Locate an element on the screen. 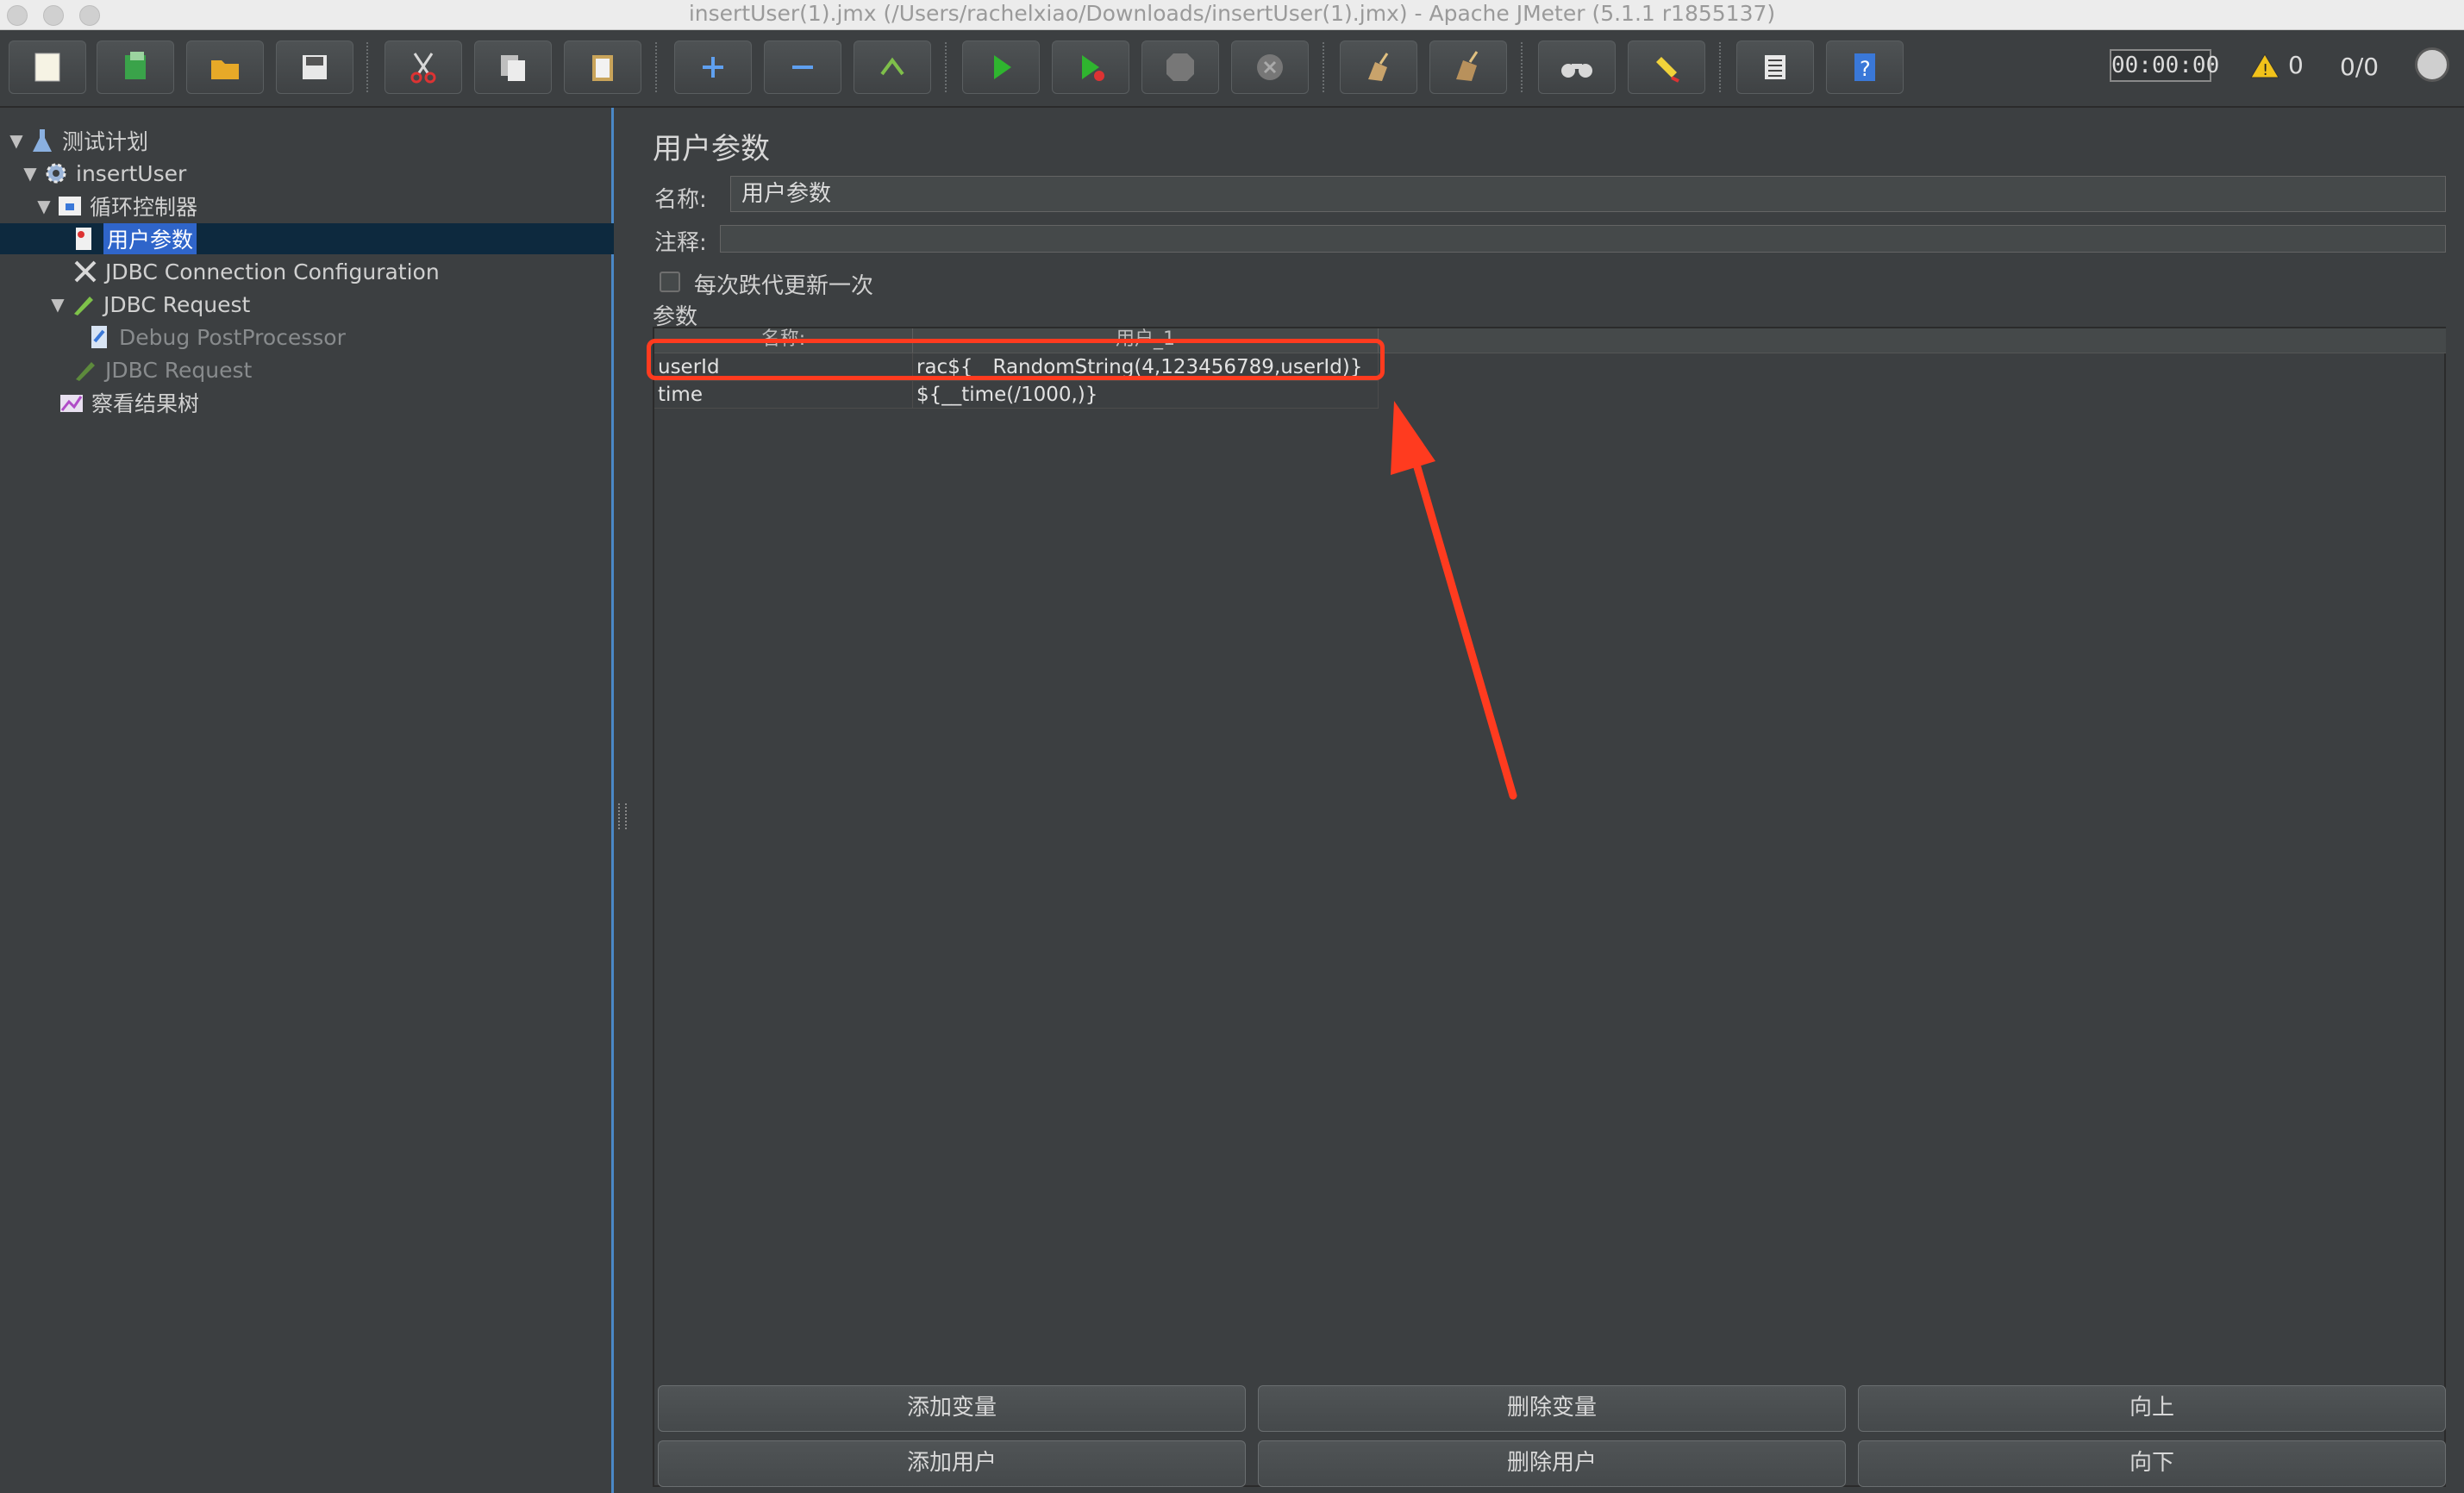 This screenshot has height=1493, width=2464. zoom-window-button is located at coordinates (89, 16).